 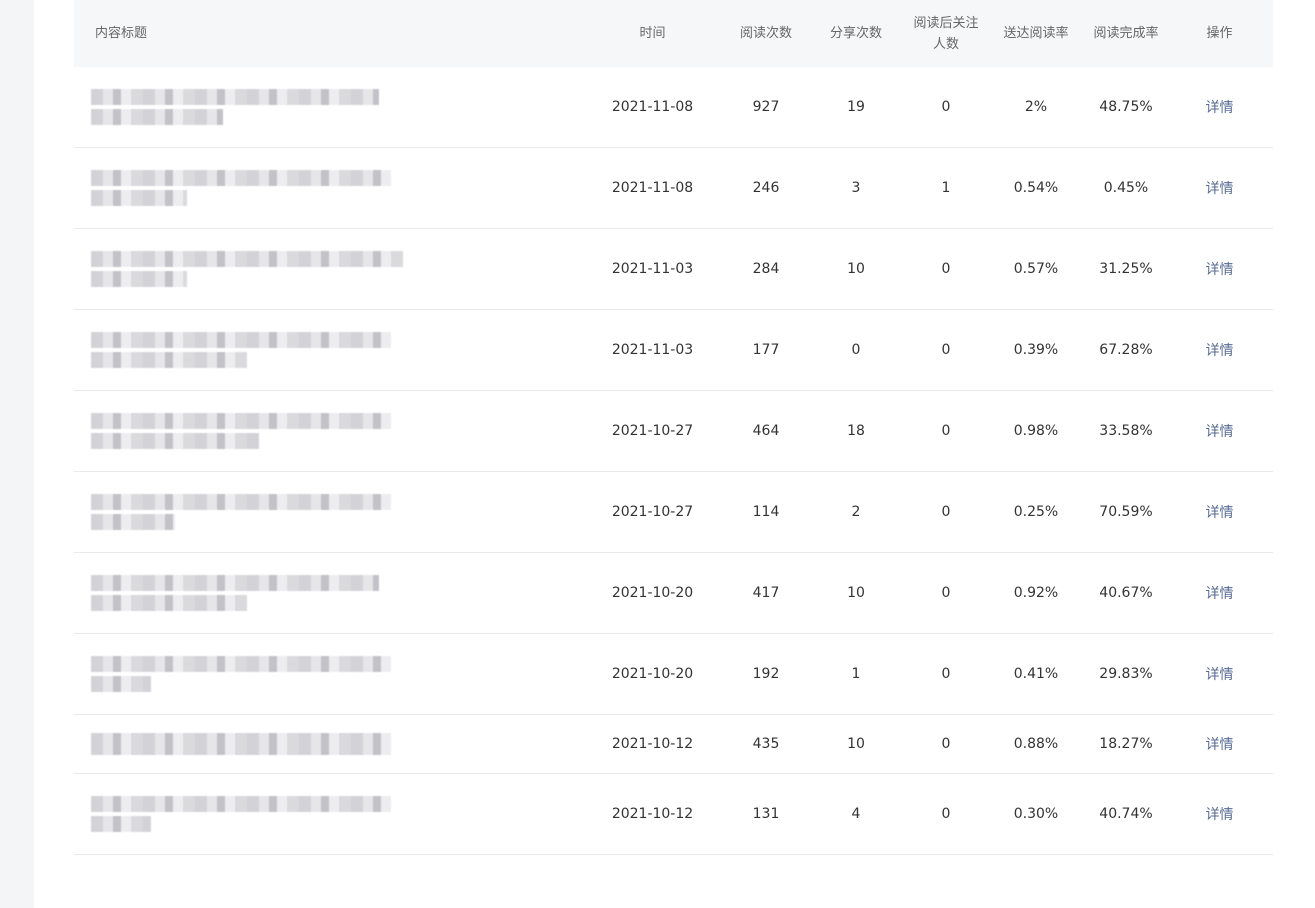 I want to click on cell-shares: 18, so click(x=856, y=430).